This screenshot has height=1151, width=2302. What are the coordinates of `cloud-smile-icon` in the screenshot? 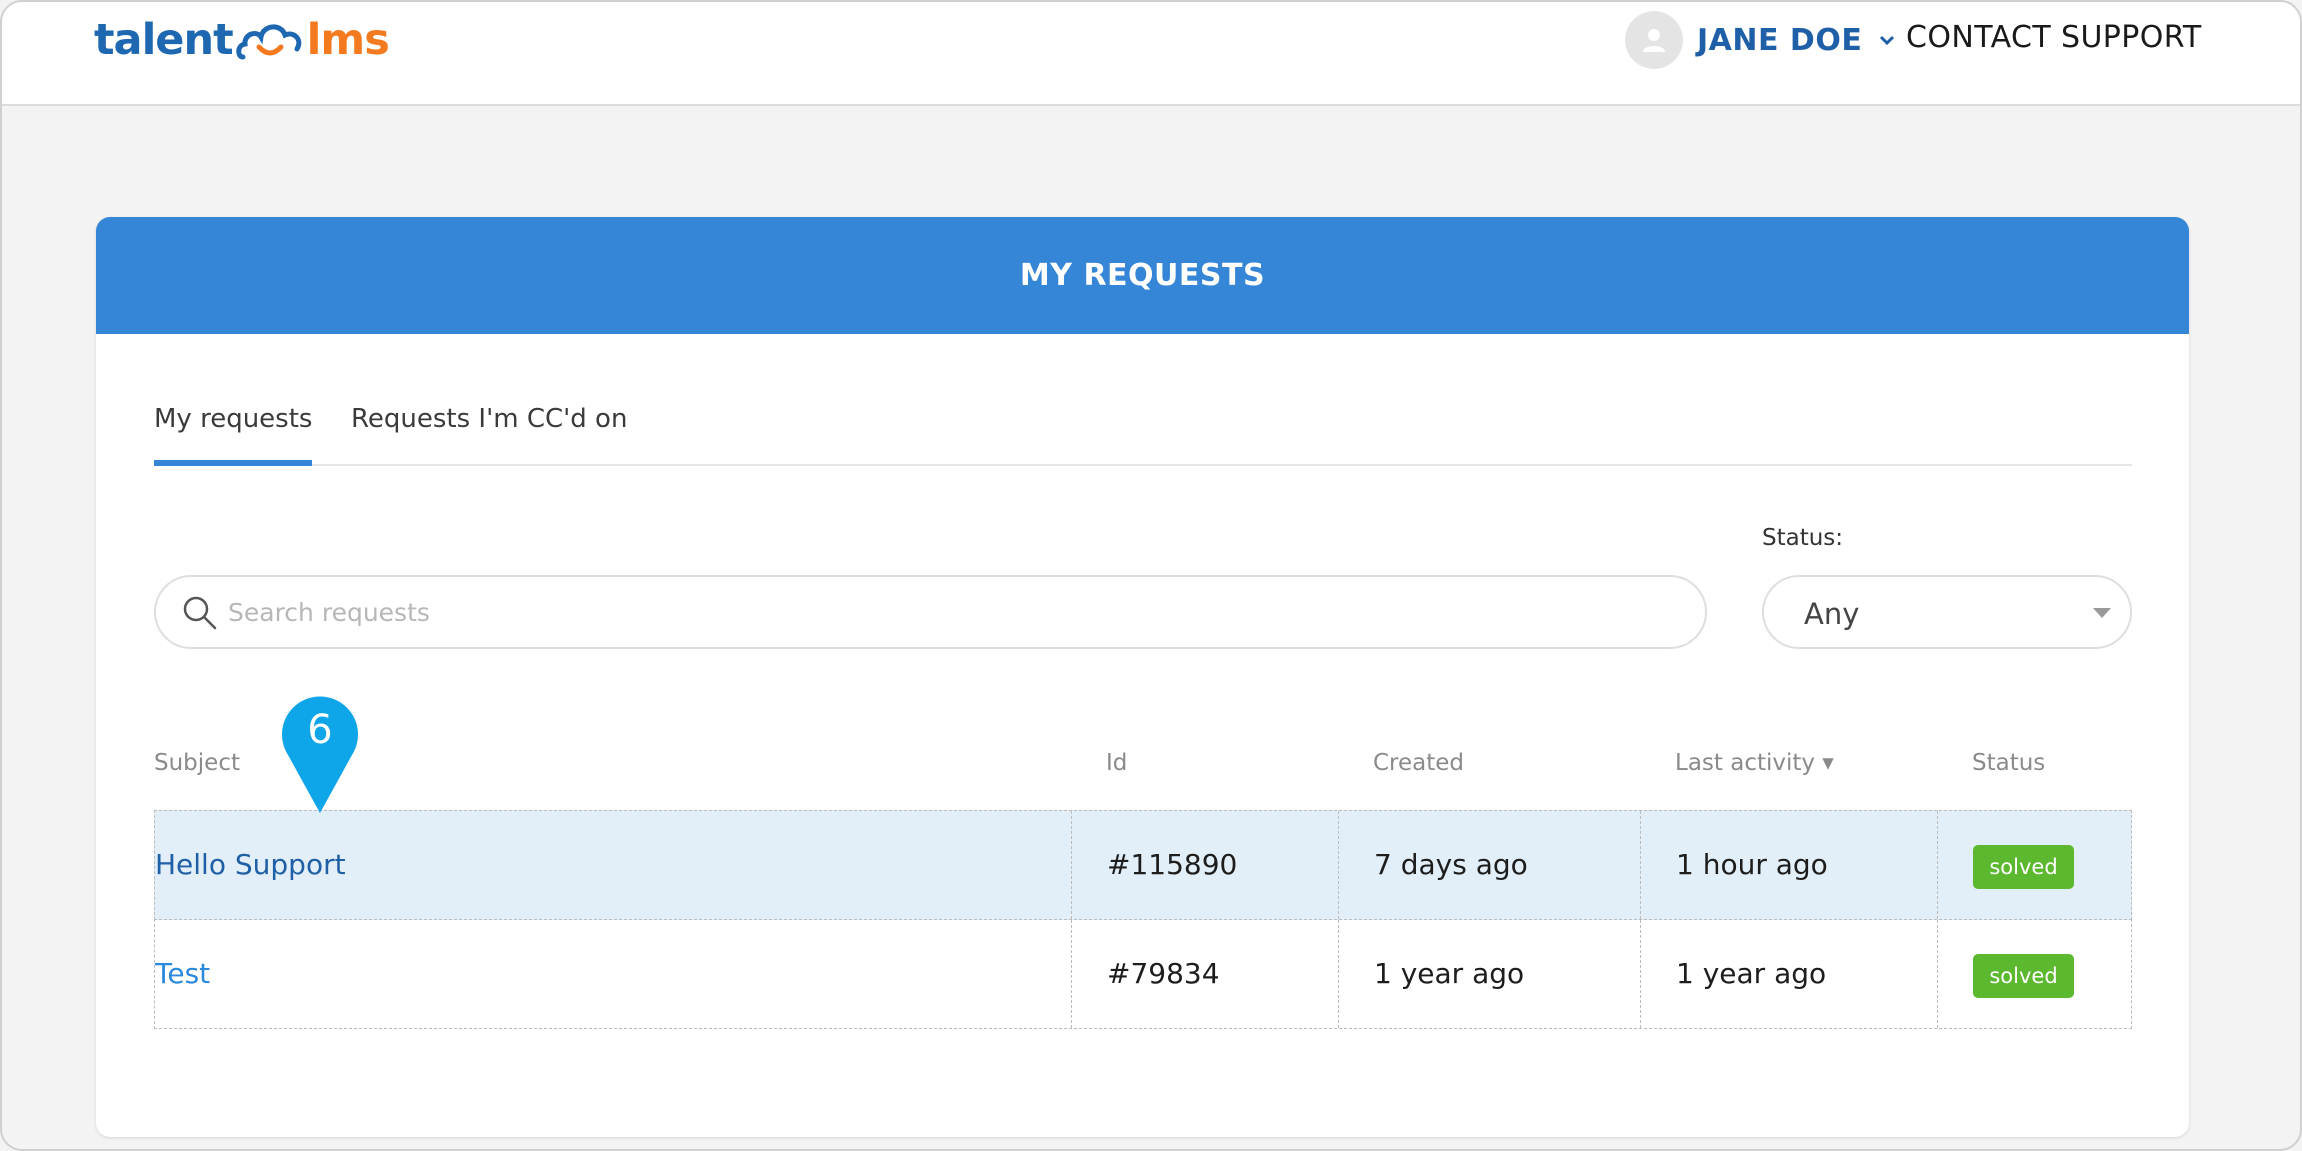 It's located at (268, 42).